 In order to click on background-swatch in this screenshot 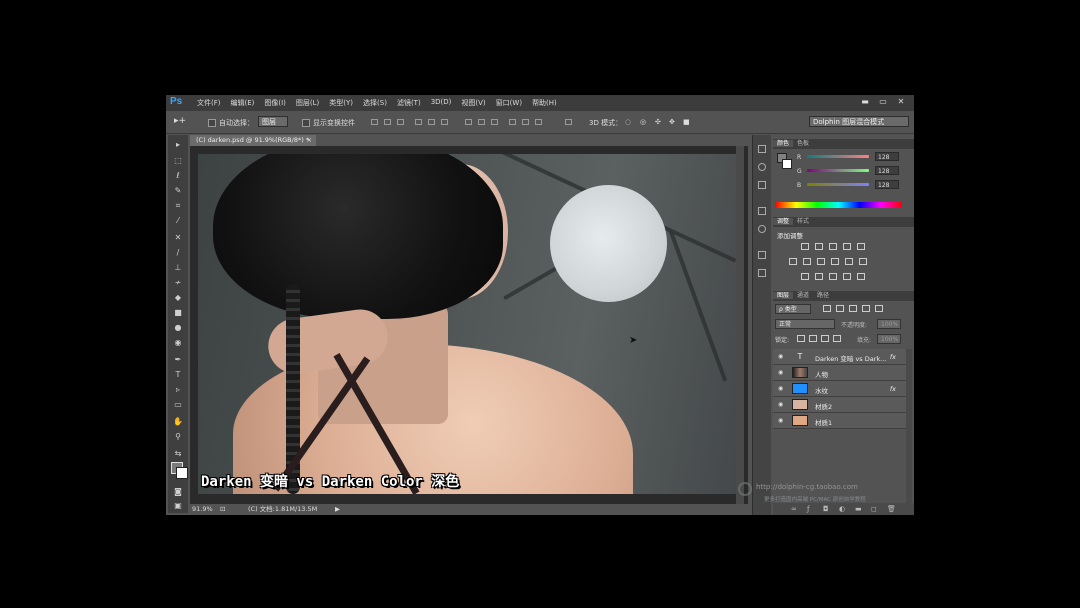, I will do `click(787, 164)`.